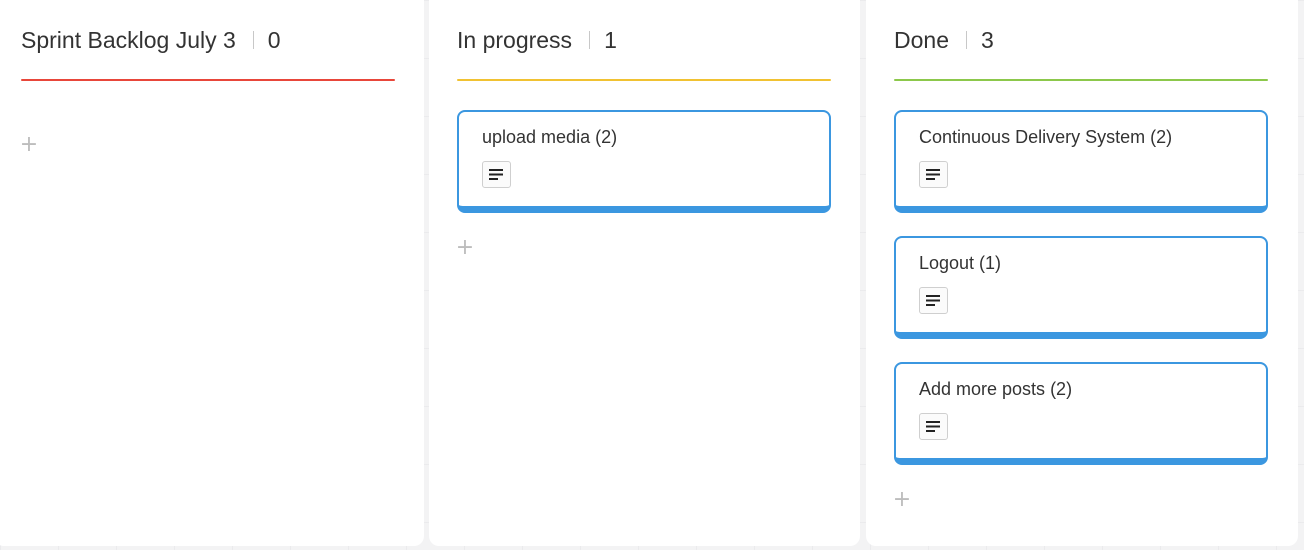 The width and height of the screenshot is (1304, 550). Describe the element at coordinates (610, 40) in the screenshot. I see `card-count: 1` at that location.